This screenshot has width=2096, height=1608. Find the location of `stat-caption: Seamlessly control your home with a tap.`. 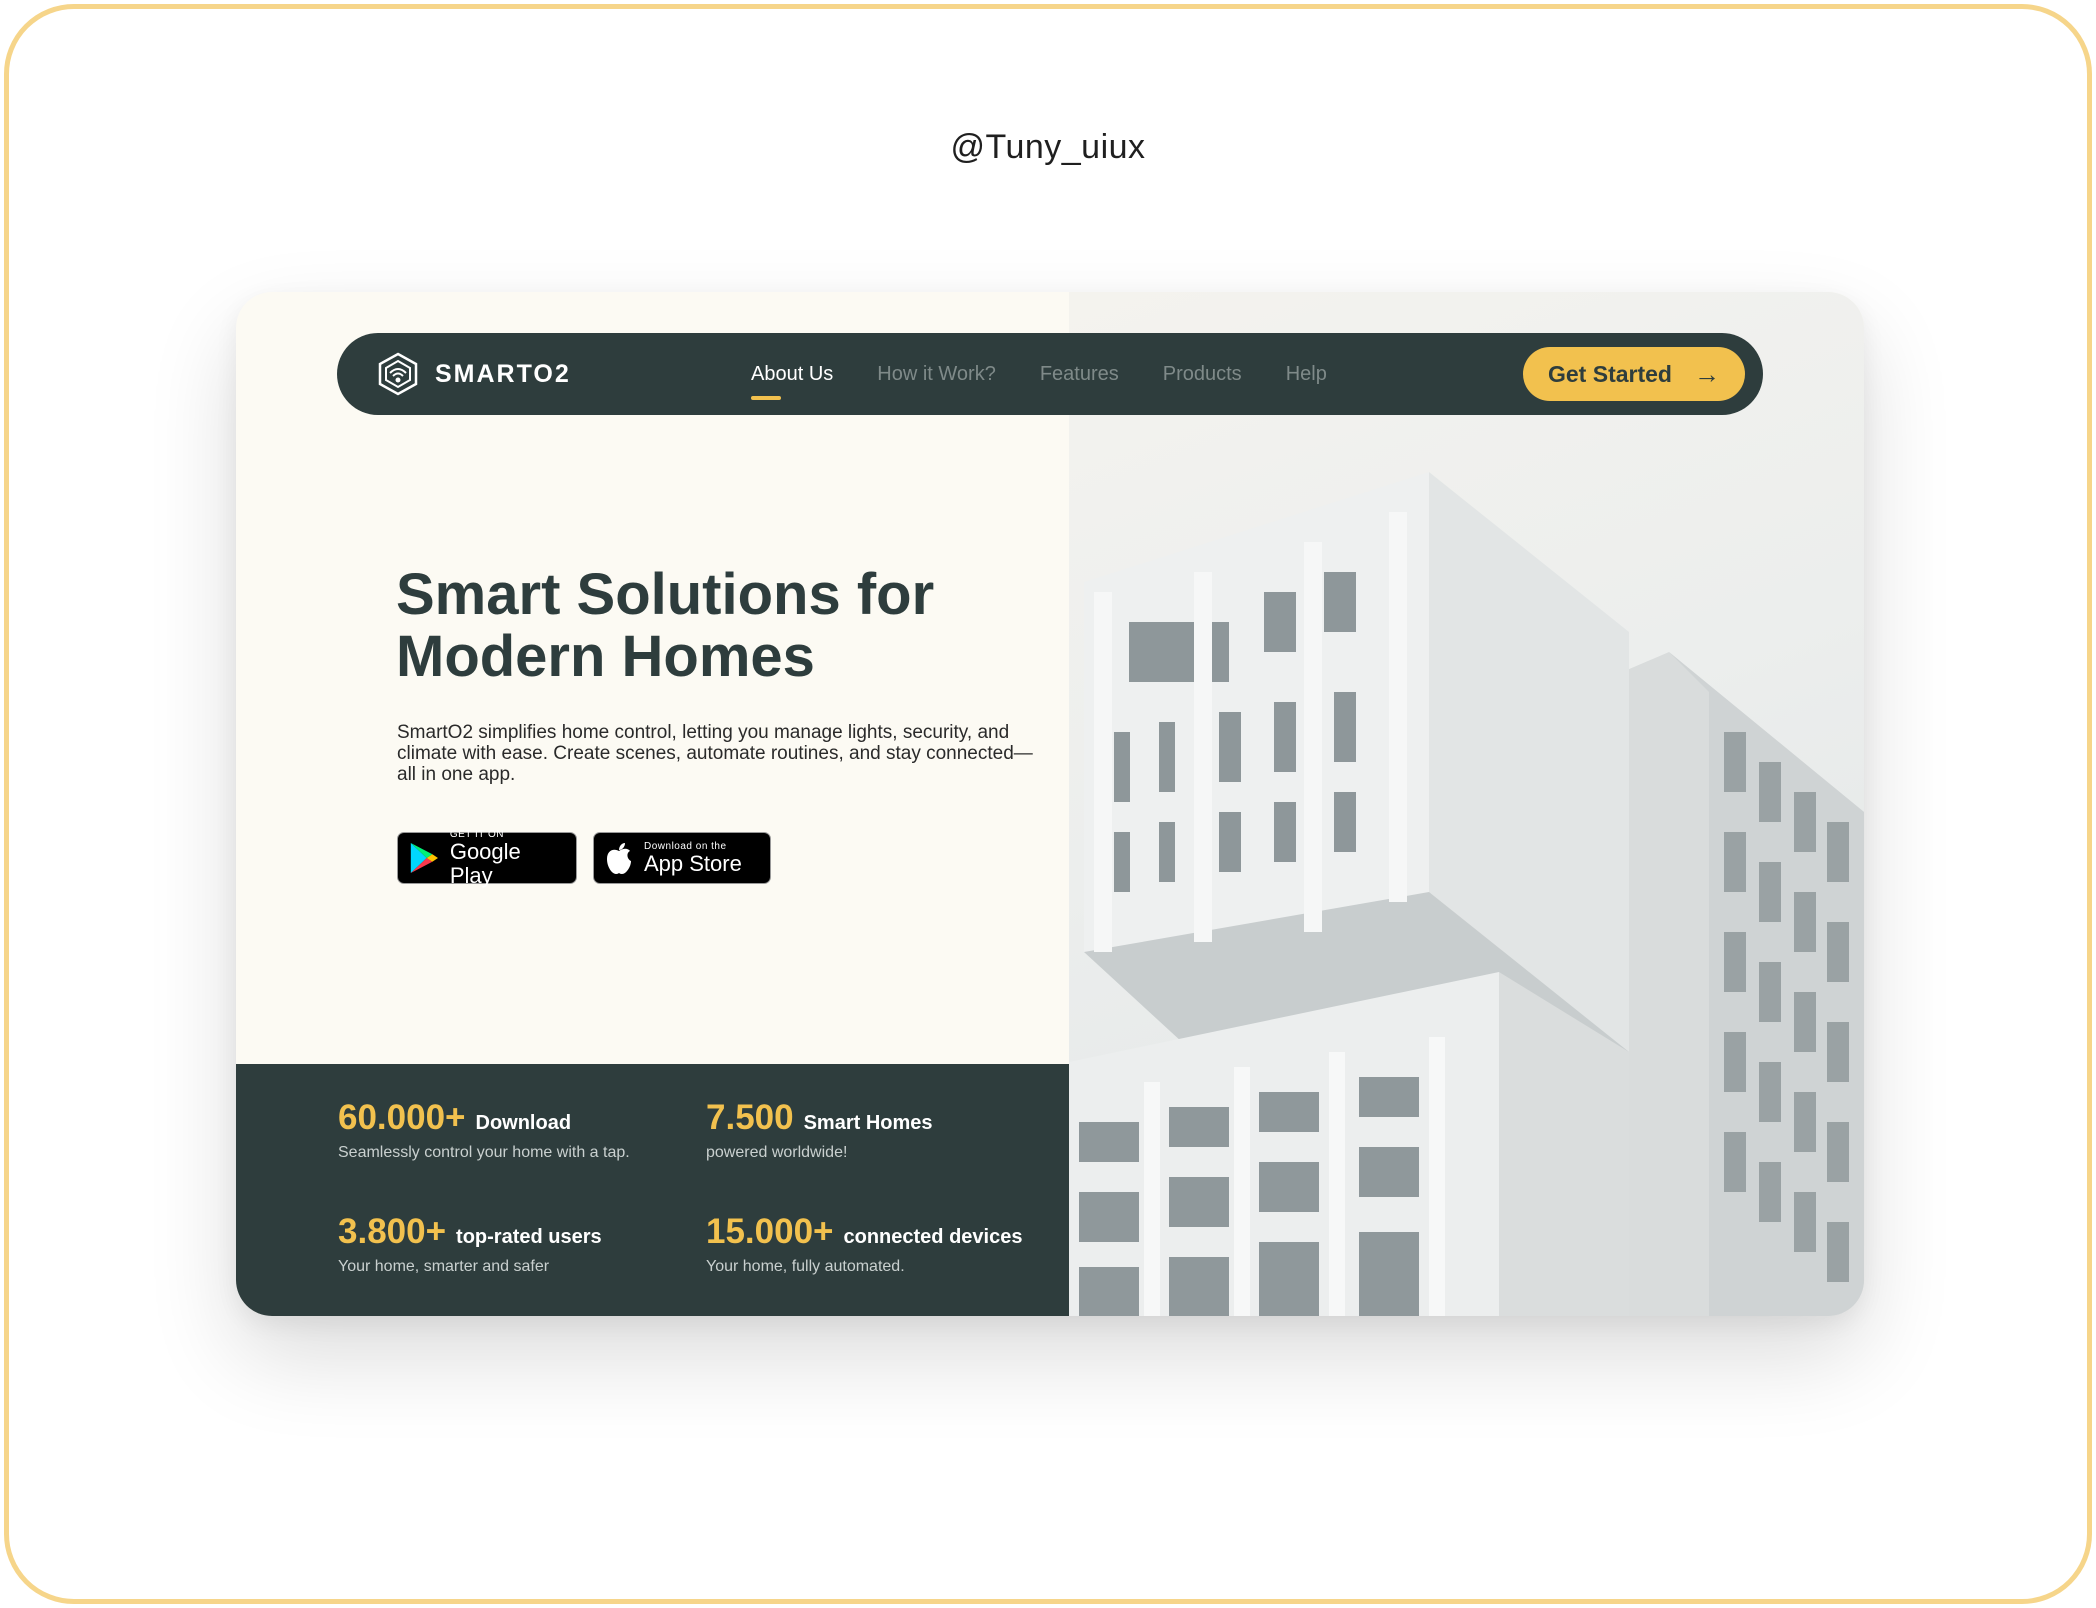

stat-caption: Seamlessly control your home with a tap. is located at coordinates (484, 1152).